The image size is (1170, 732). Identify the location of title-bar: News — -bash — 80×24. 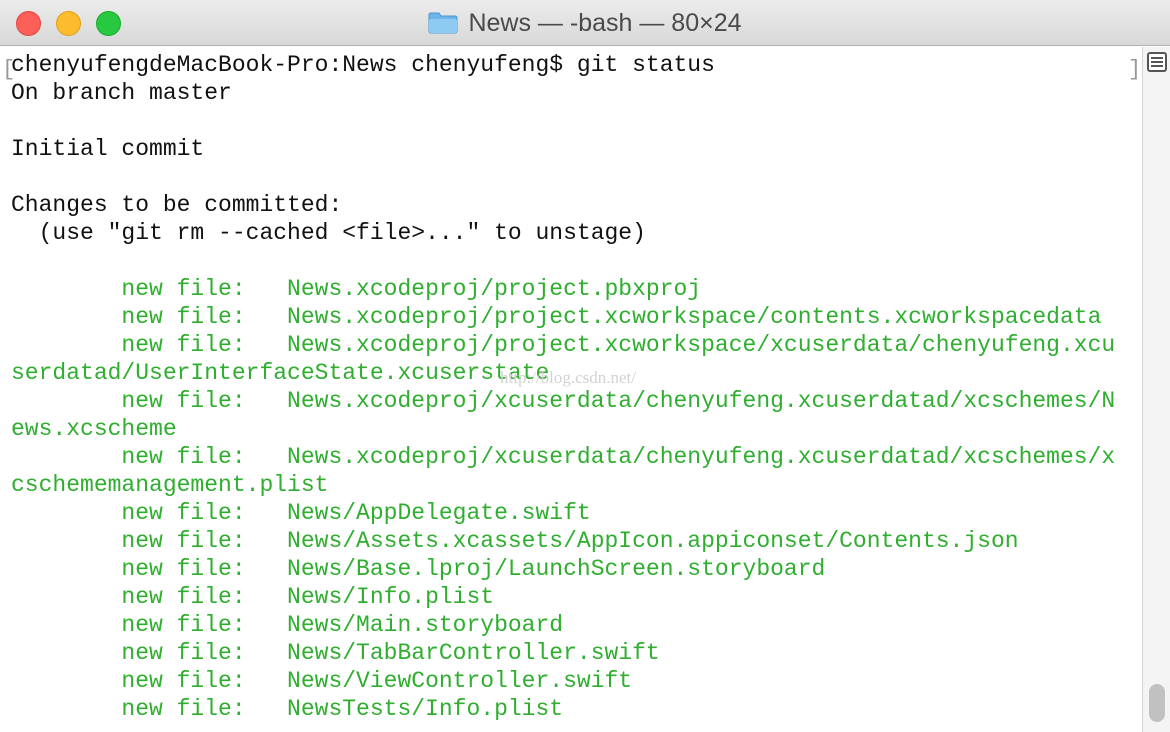
(585, 23).